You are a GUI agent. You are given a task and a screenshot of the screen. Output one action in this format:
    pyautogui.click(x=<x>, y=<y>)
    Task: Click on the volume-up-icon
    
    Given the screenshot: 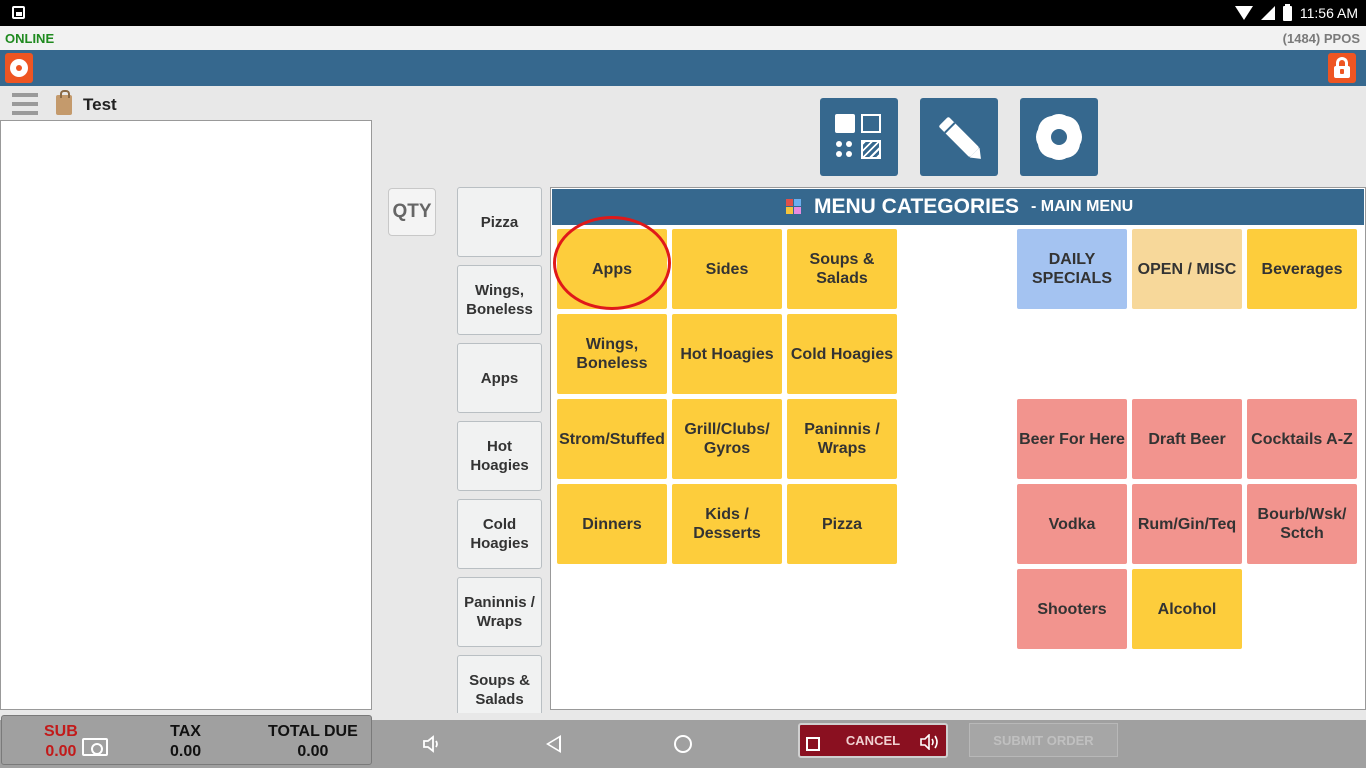 What is the action you would take?
    pyautogui.click(x=931, y=742)
    